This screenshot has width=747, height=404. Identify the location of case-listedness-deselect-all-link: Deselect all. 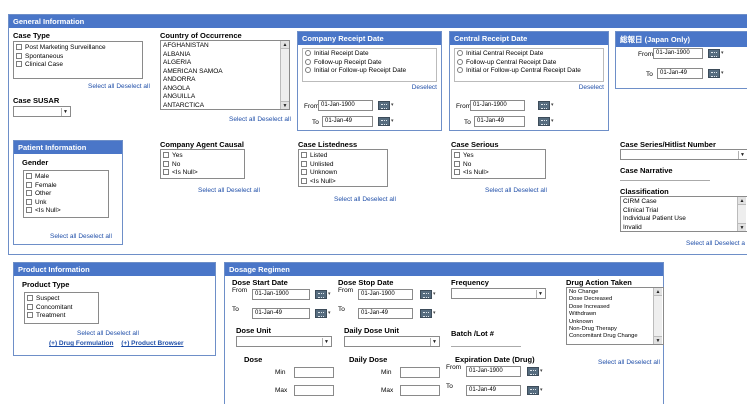
(379, 199).